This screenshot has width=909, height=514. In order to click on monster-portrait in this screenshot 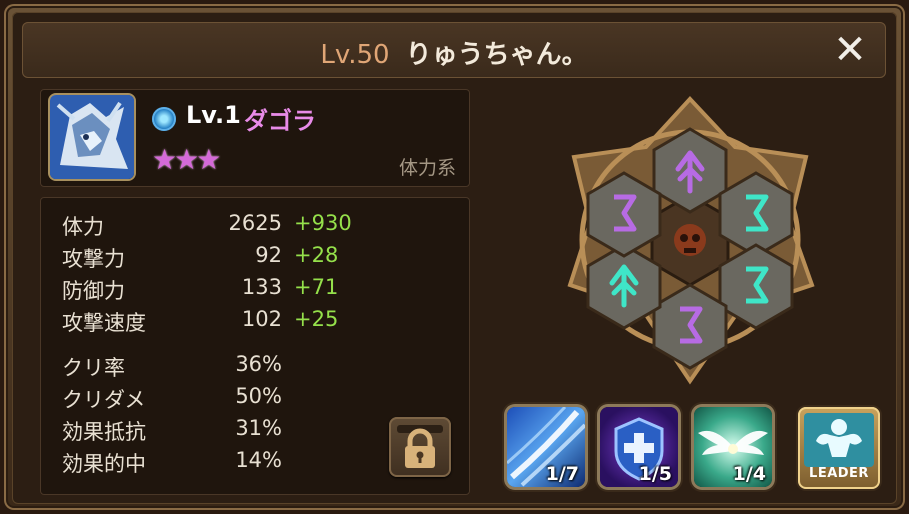, I will do `click(92, 137)`.